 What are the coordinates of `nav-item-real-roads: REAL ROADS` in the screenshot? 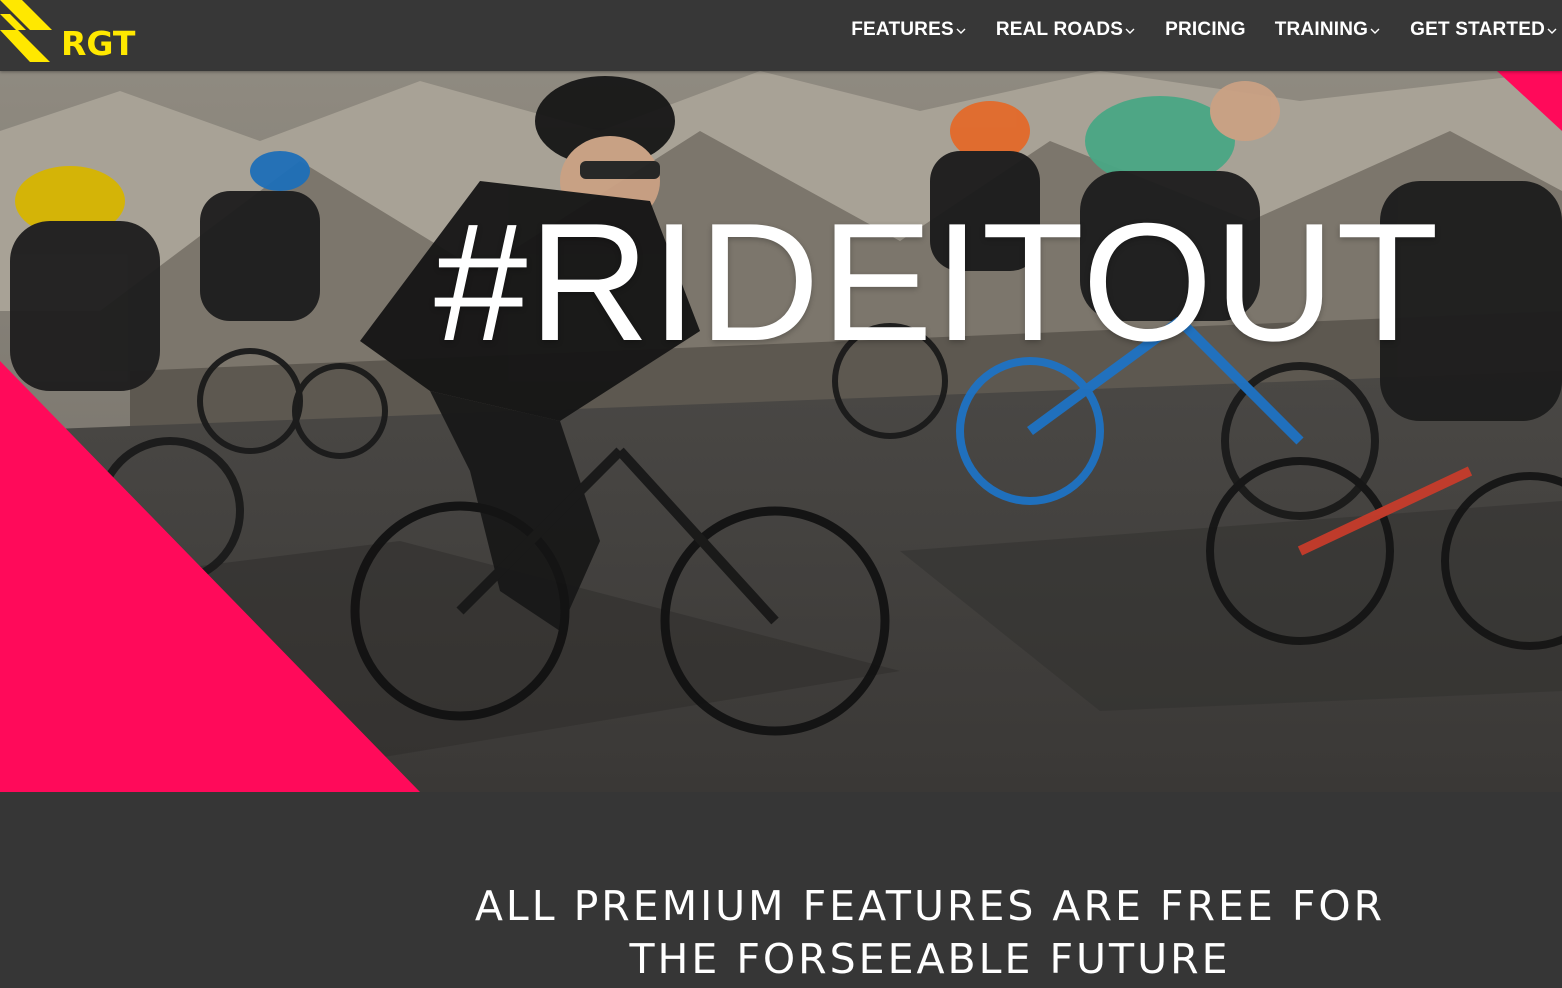 It's located at (1066, 30).